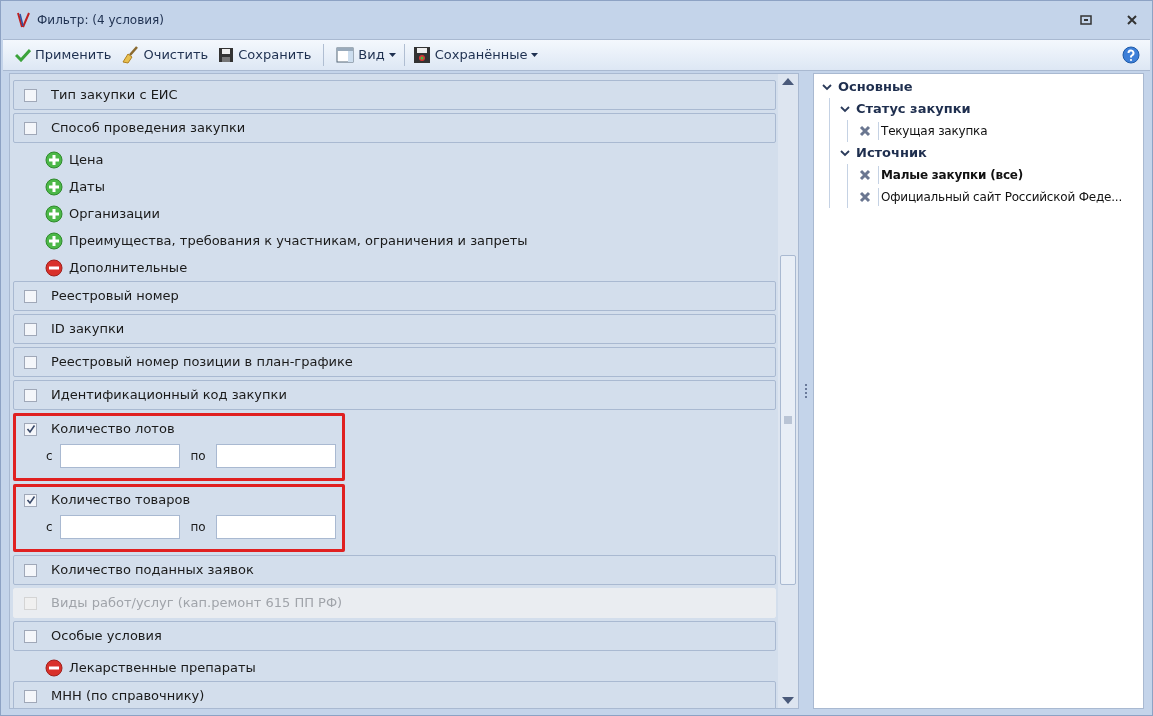 The height and width of the screenshot is (716, 1153). I want to click on app-logo-icon, so click(23, 20).